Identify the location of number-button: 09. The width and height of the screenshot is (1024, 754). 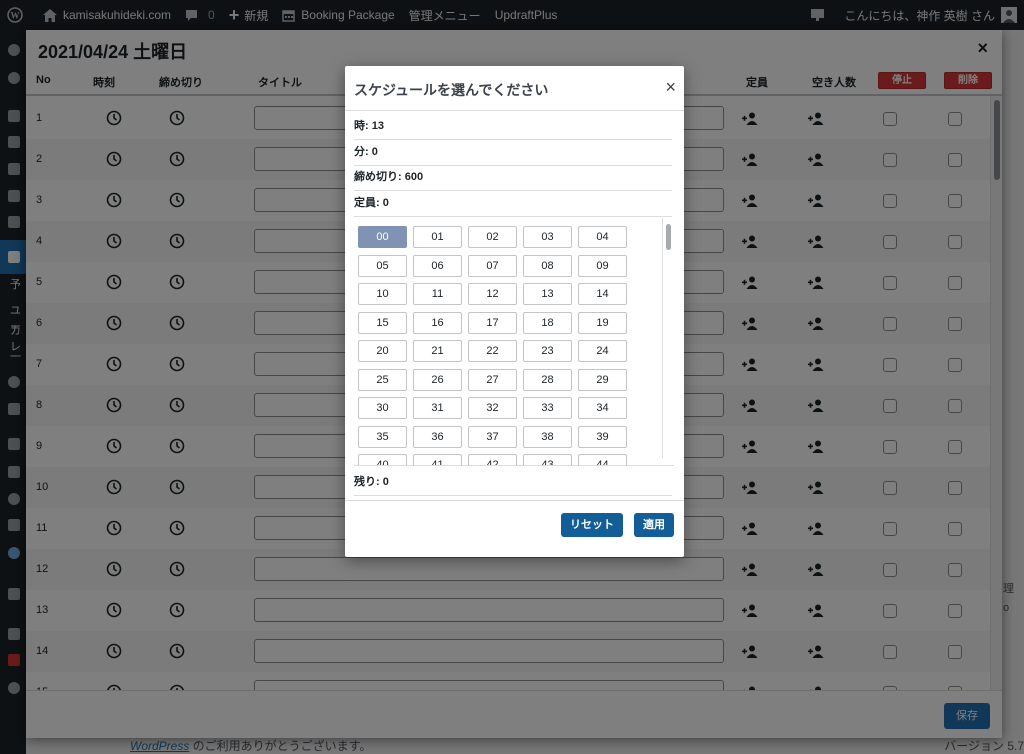
(602, 265).